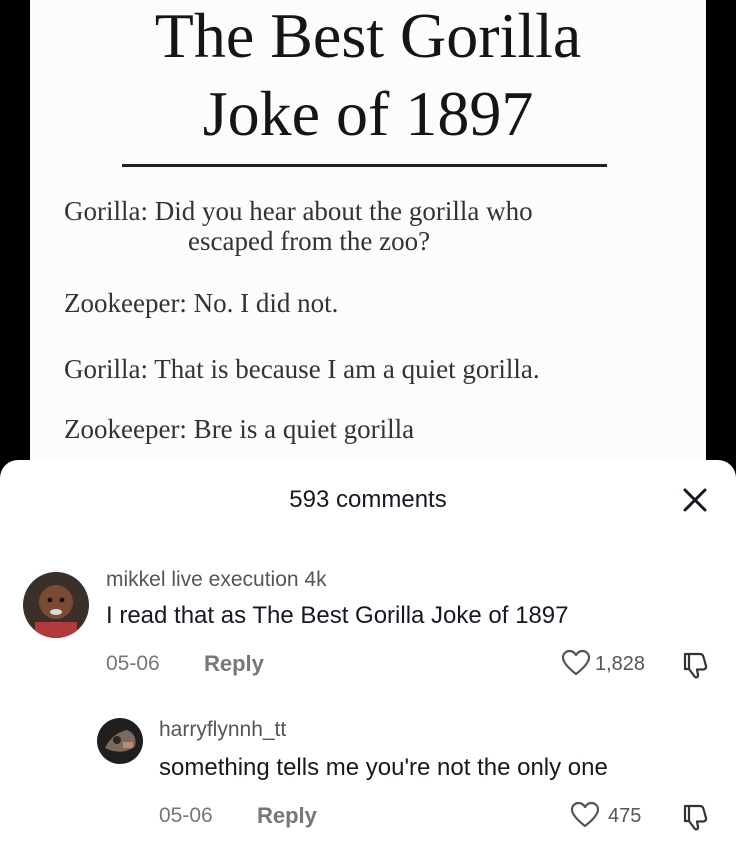  Describe the element at coordinates (201, 303) in the screenshot. I see `meme-dialogue-line: Zookeeper: No. I did not.` at that location.